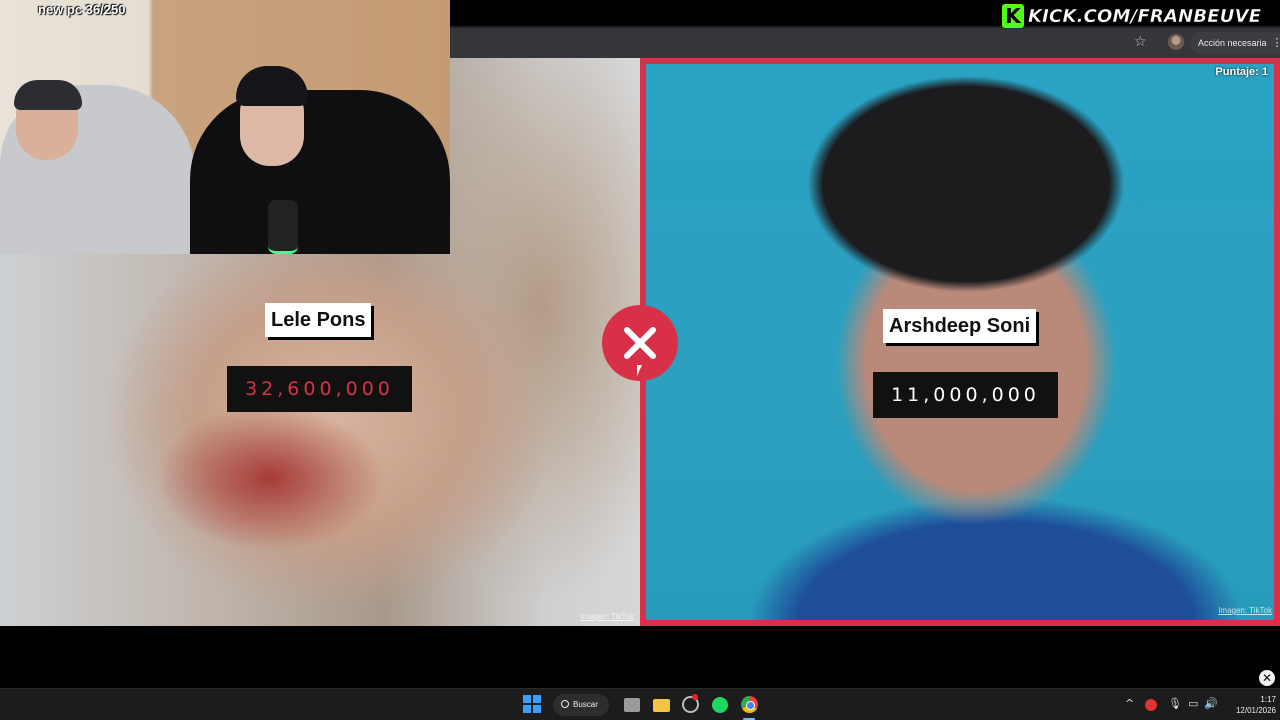 This screenshot has width=1280, height=720. Describe the element at coordinates (1142, 42) in the screenshot. I see `bookmark-star-icon: ☆` at that location.